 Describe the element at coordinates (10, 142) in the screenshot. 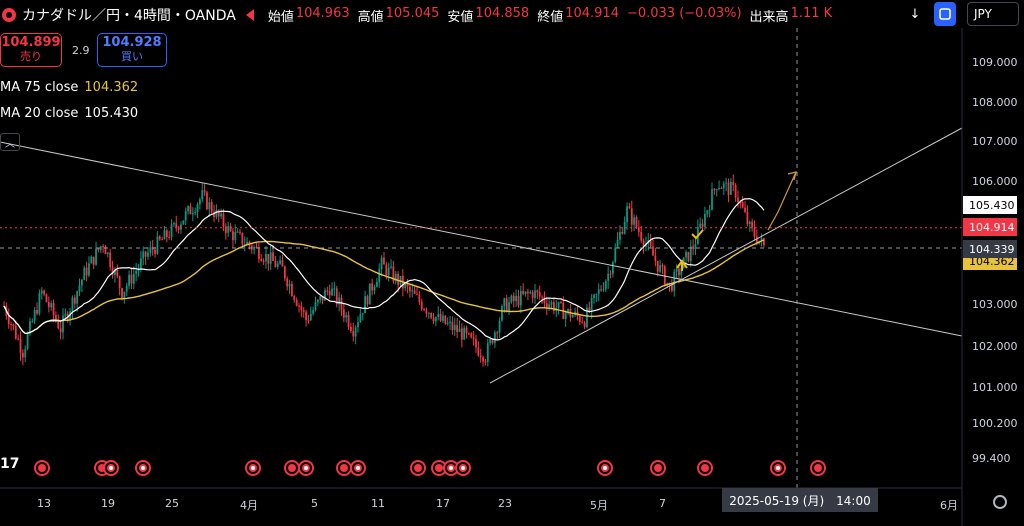

I see `collapse-legend-button: ︿` at that location.